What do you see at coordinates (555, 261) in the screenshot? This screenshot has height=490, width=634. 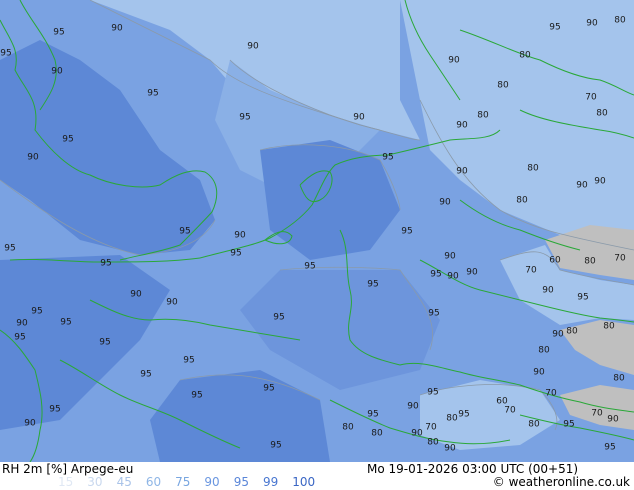 I see `contour-label: 60` at bounding box center [555, 261].